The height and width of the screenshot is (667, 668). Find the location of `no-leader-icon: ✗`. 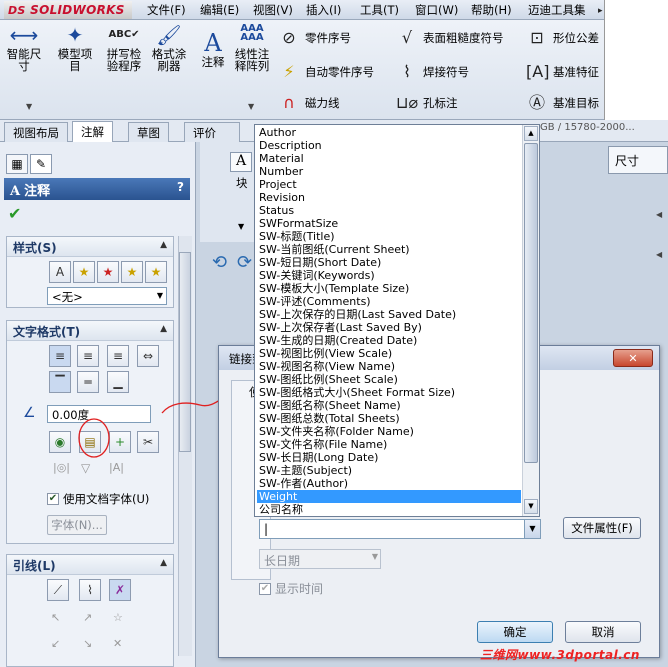

no-leader-icon: ✗ is located at coordinates (120, 590).